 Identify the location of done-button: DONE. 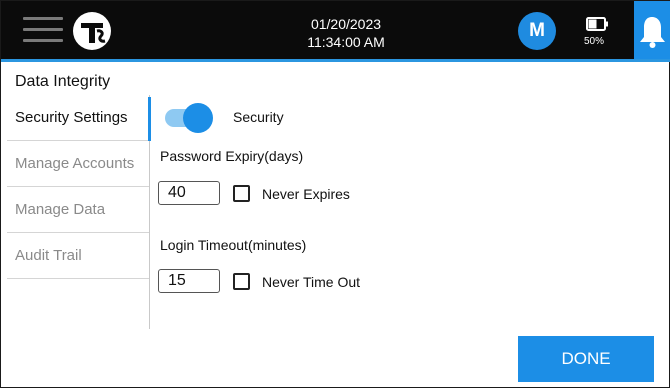
(586, 359).